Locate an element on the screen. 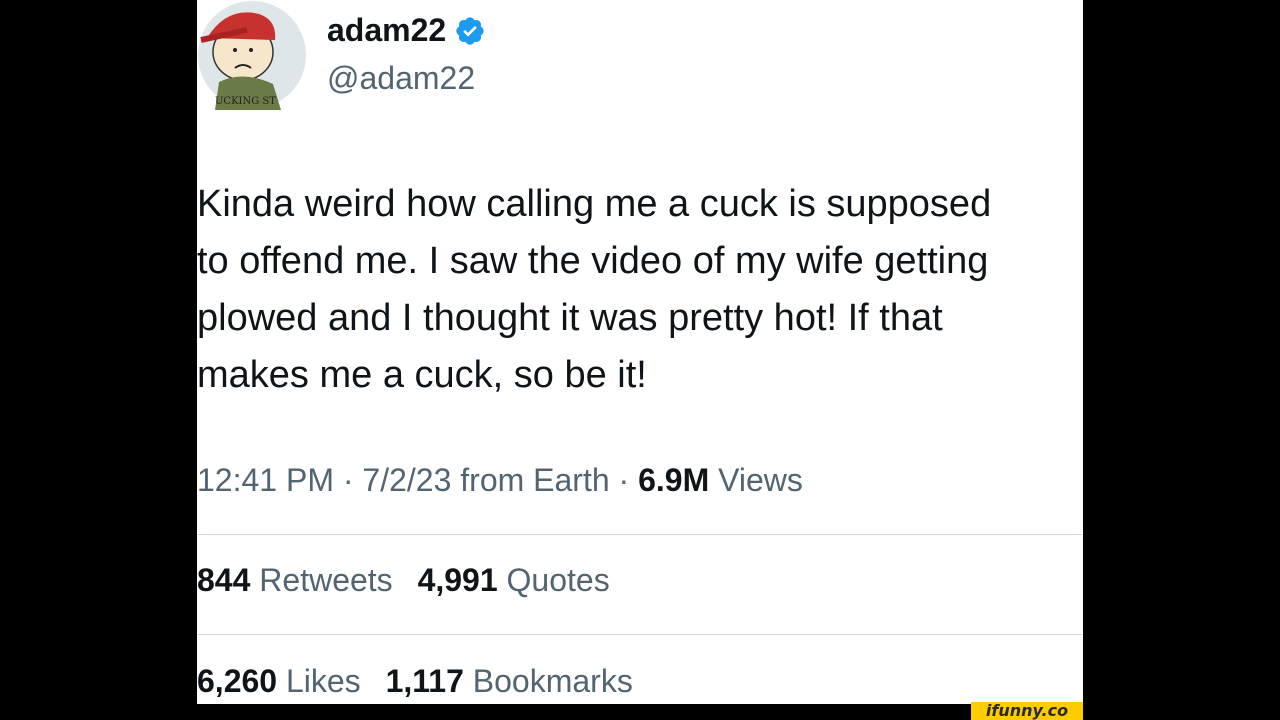  verified-badge-icon is located at coordinates (470, 30).